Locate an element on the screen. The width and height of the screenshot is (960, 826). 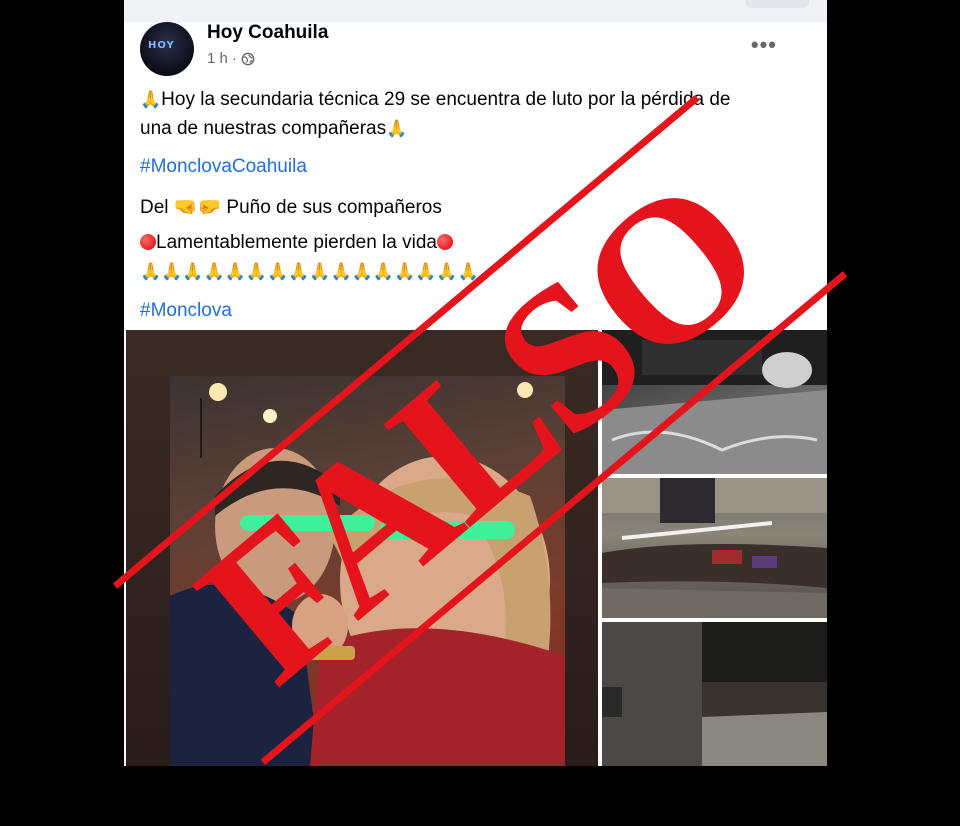
post-text-line-2: una de nuestras compañeras🙏 is located at coordinates (274, 128).